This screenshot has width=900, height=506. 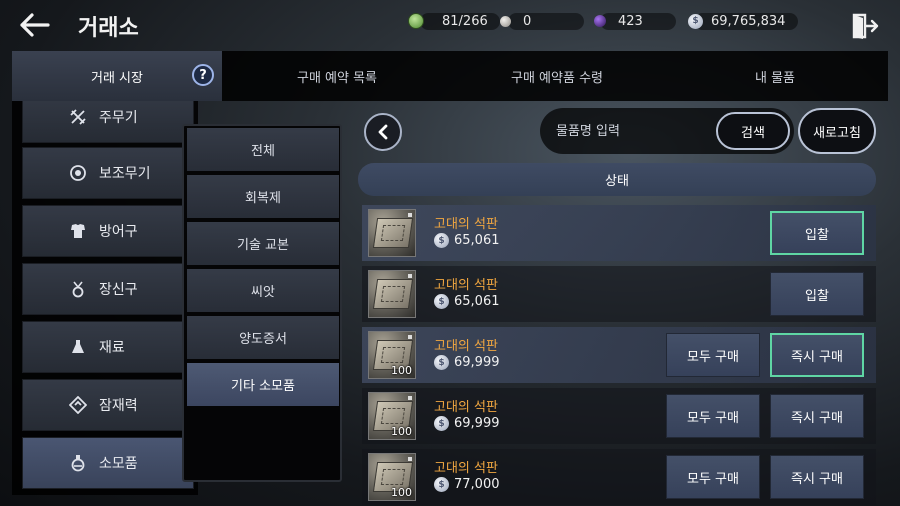 I want to click on category-armor: 방어구, so click(x=108, y=231).